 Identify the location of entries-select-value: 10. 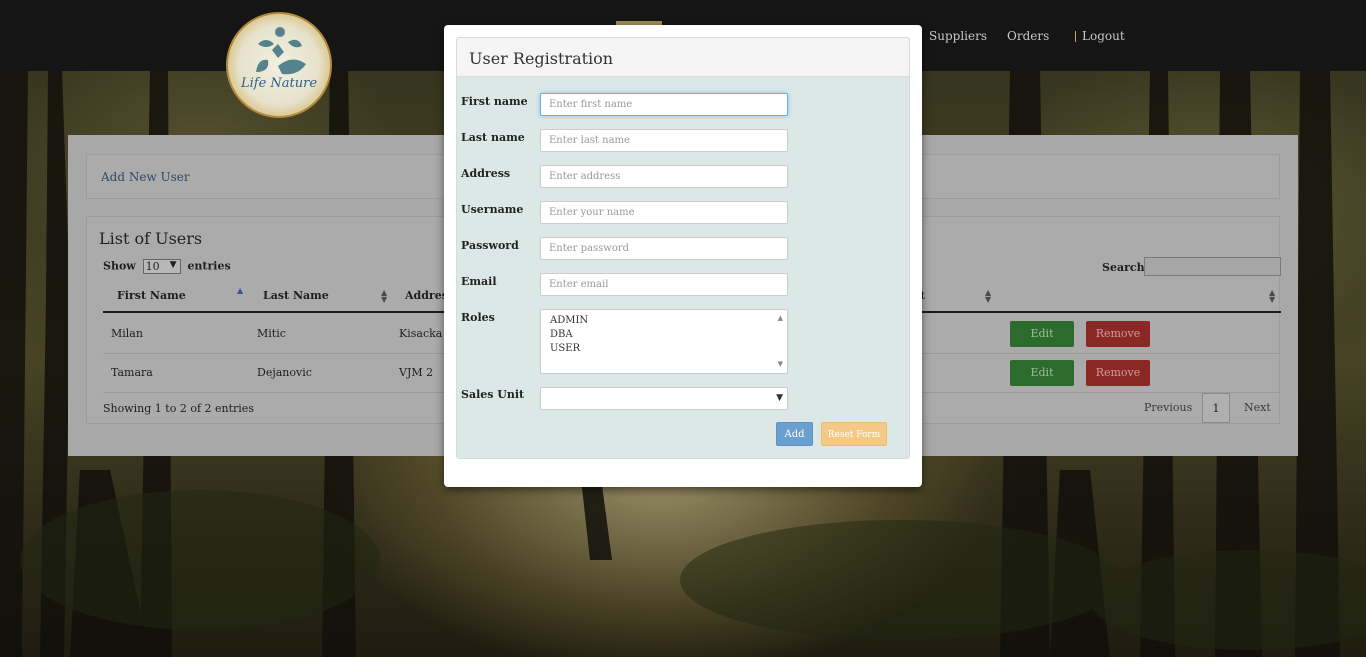
(152, 266).